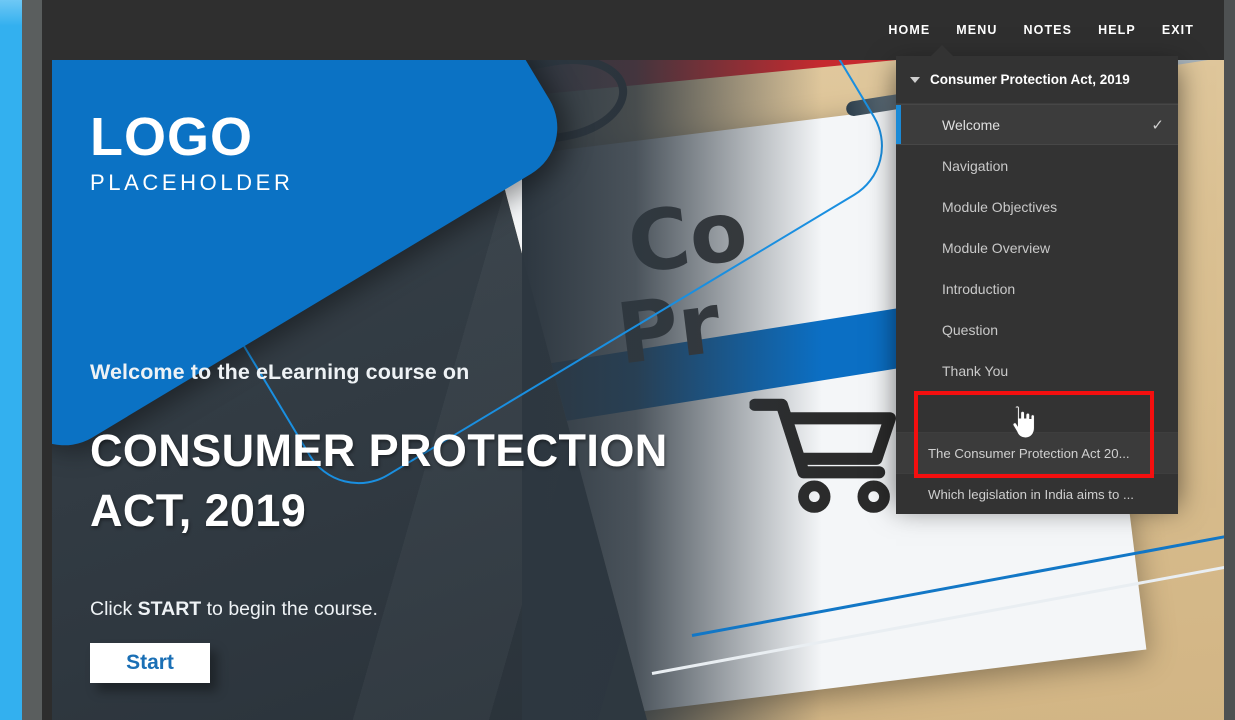 The width and height of the screenshot is (1235, 720). I want to click on menu-item-label: Module Objectives, so click(1000, 206).